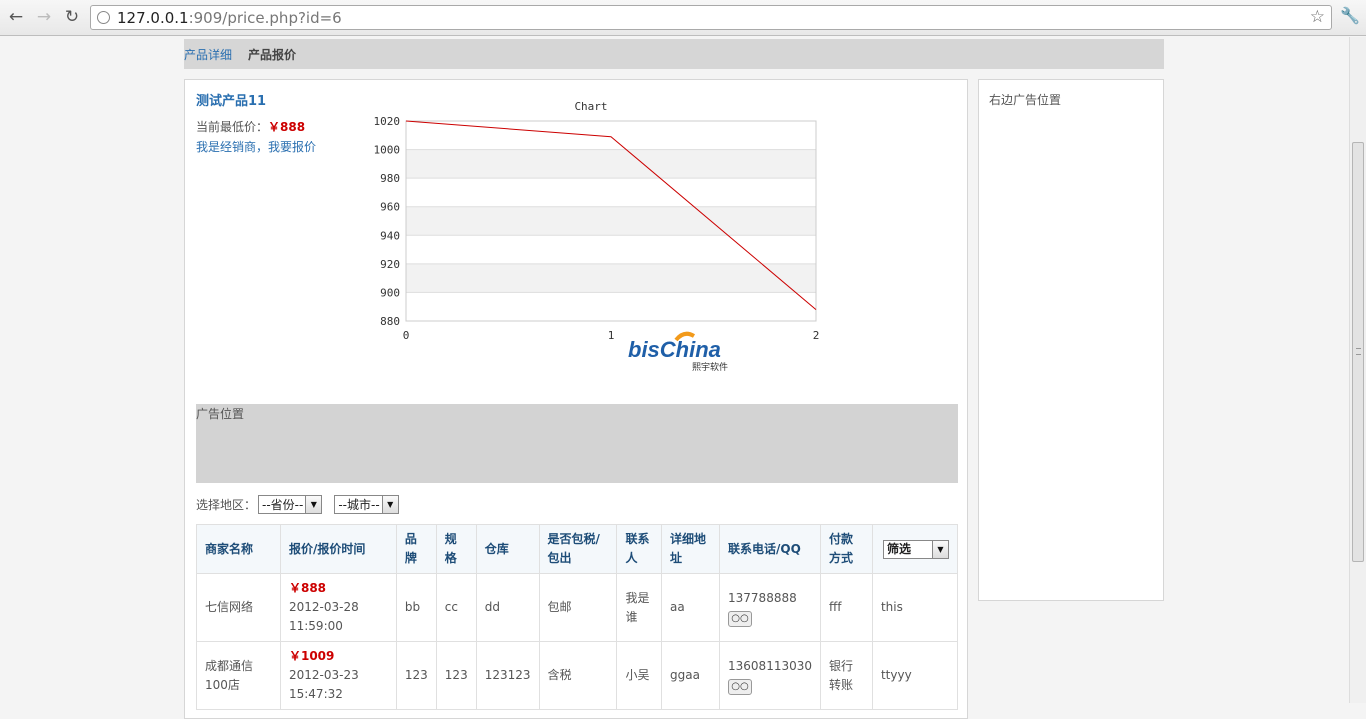 This screenshot has height=719, width=1366. Describe the element at coordinates (507, 549) in the screenshot. I see `col-warehouse: 仓库` at that location.